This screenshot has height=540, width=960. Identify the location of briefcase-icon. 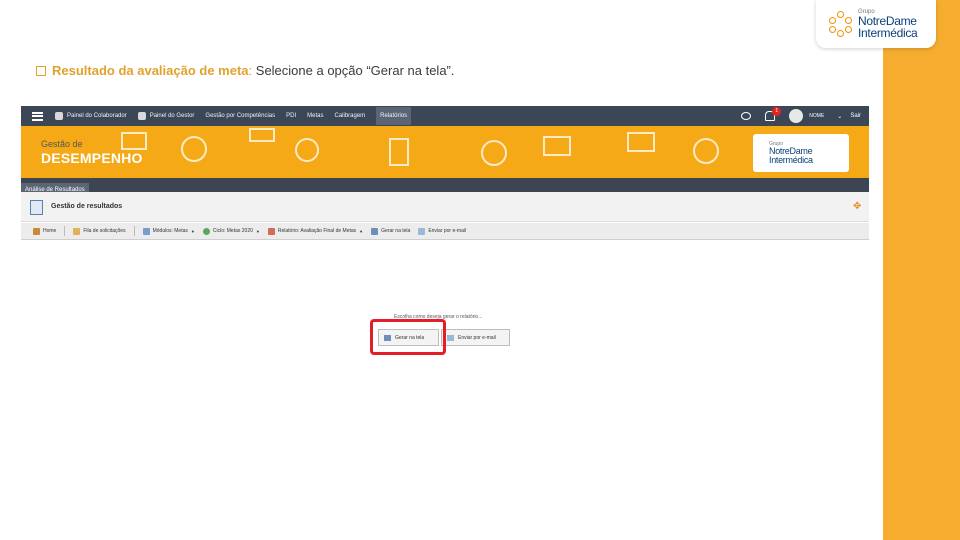
(557, 146).